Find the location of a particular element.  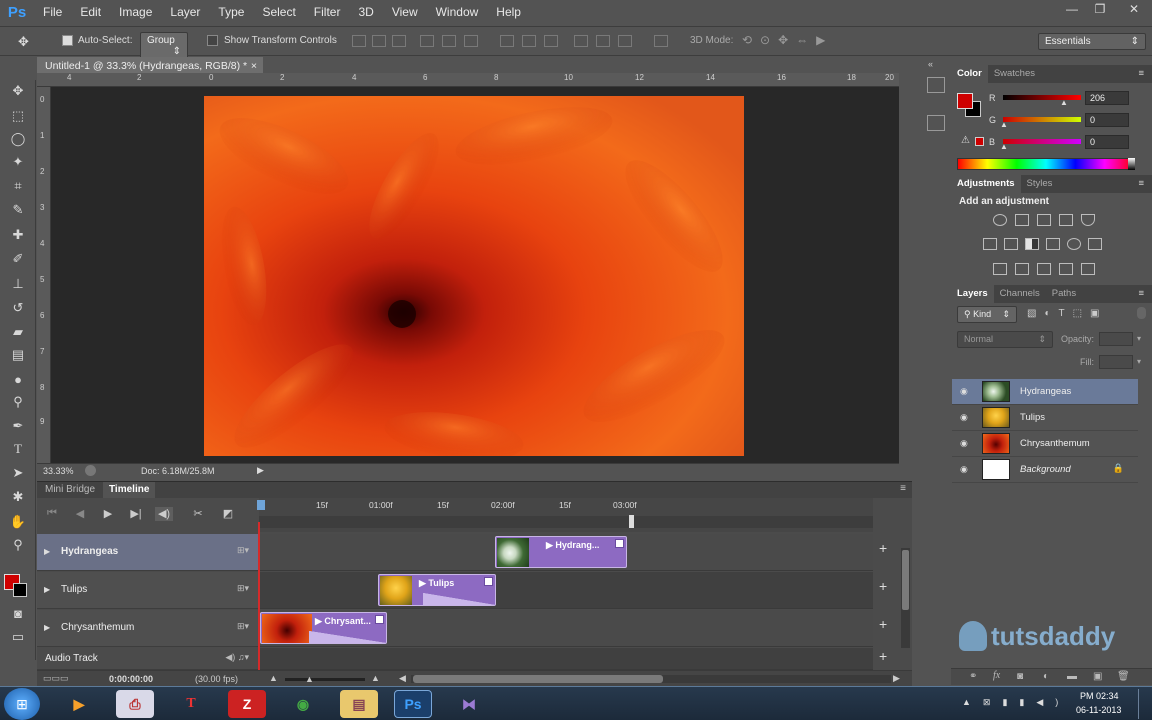

align-top-icon is located at coordinates (359, 41).